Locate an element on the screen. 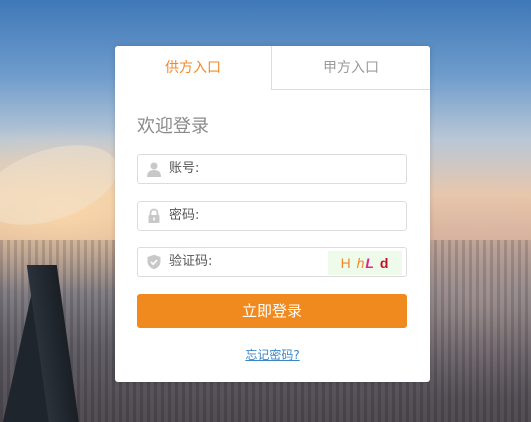 The height and width of the screenshot is (422, 531). account-label: 账号: is located at coordinates (184, 168).